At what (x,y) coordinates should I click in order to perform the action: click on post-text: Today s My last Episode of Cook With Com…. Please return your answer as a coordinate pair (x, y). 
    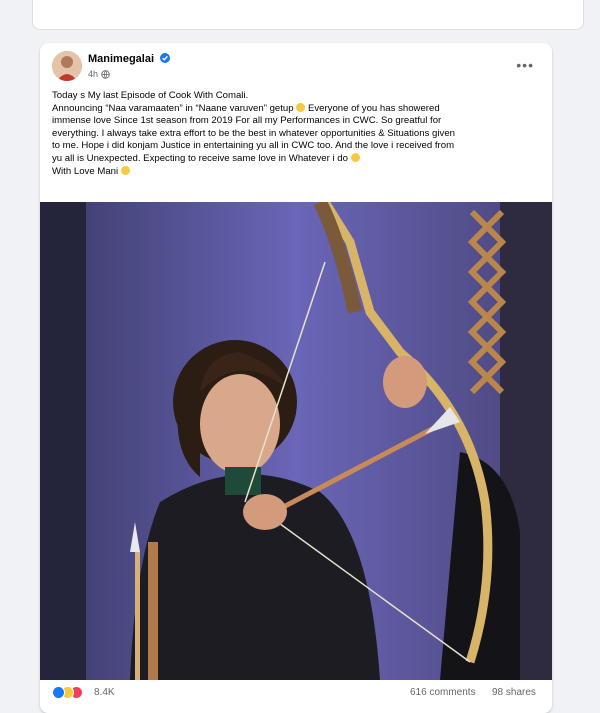
    Looking at the image, I should click on (296, 134).